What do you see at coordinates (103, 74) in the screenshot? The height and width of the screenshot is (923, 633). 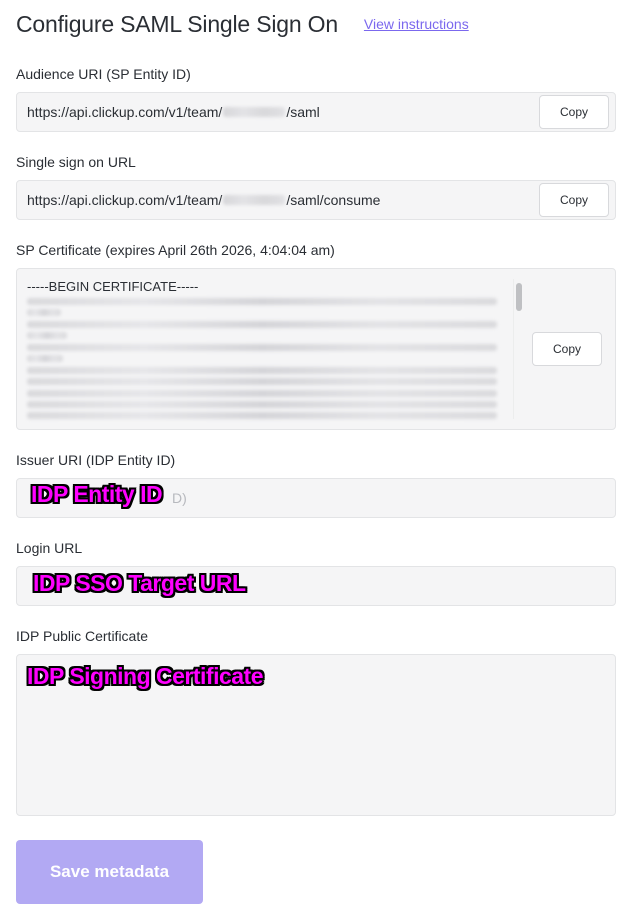 I see `audience-uri-label: Audience URI (SP Entity ID)` at bounding box center [103, 74].